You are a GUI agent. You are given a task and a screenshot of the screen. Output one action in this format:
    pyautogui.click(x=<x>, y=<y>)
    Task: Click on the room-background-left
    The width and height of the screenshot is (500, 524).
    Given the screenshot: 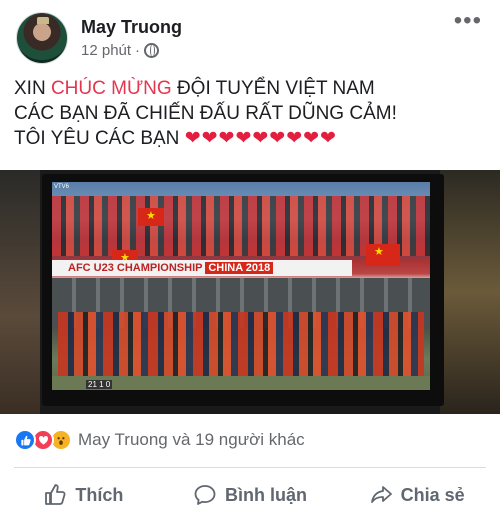 What is the action you would take?
    pyautogui.click(x=20, y=292)
    